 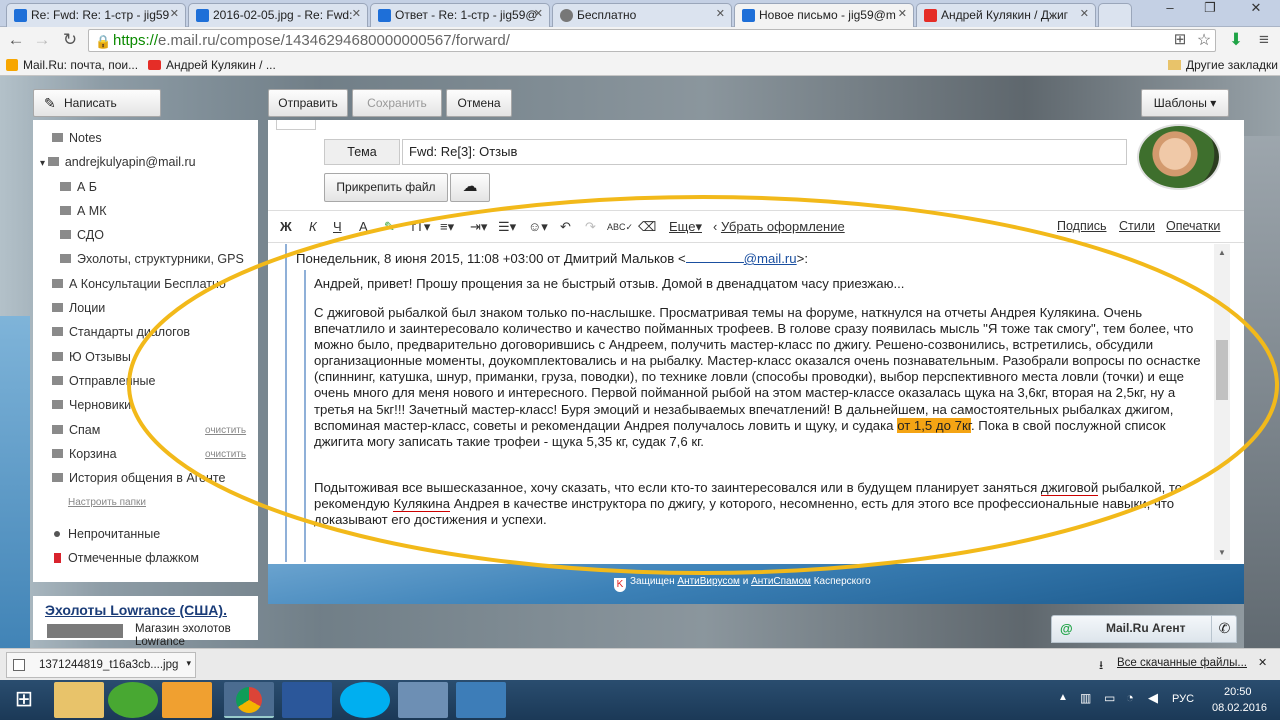 What do you see at coordinates (1222, 552) in the screenshot?
I see `scroll-down-icon: ▼` at bounding box center [1222, 552].